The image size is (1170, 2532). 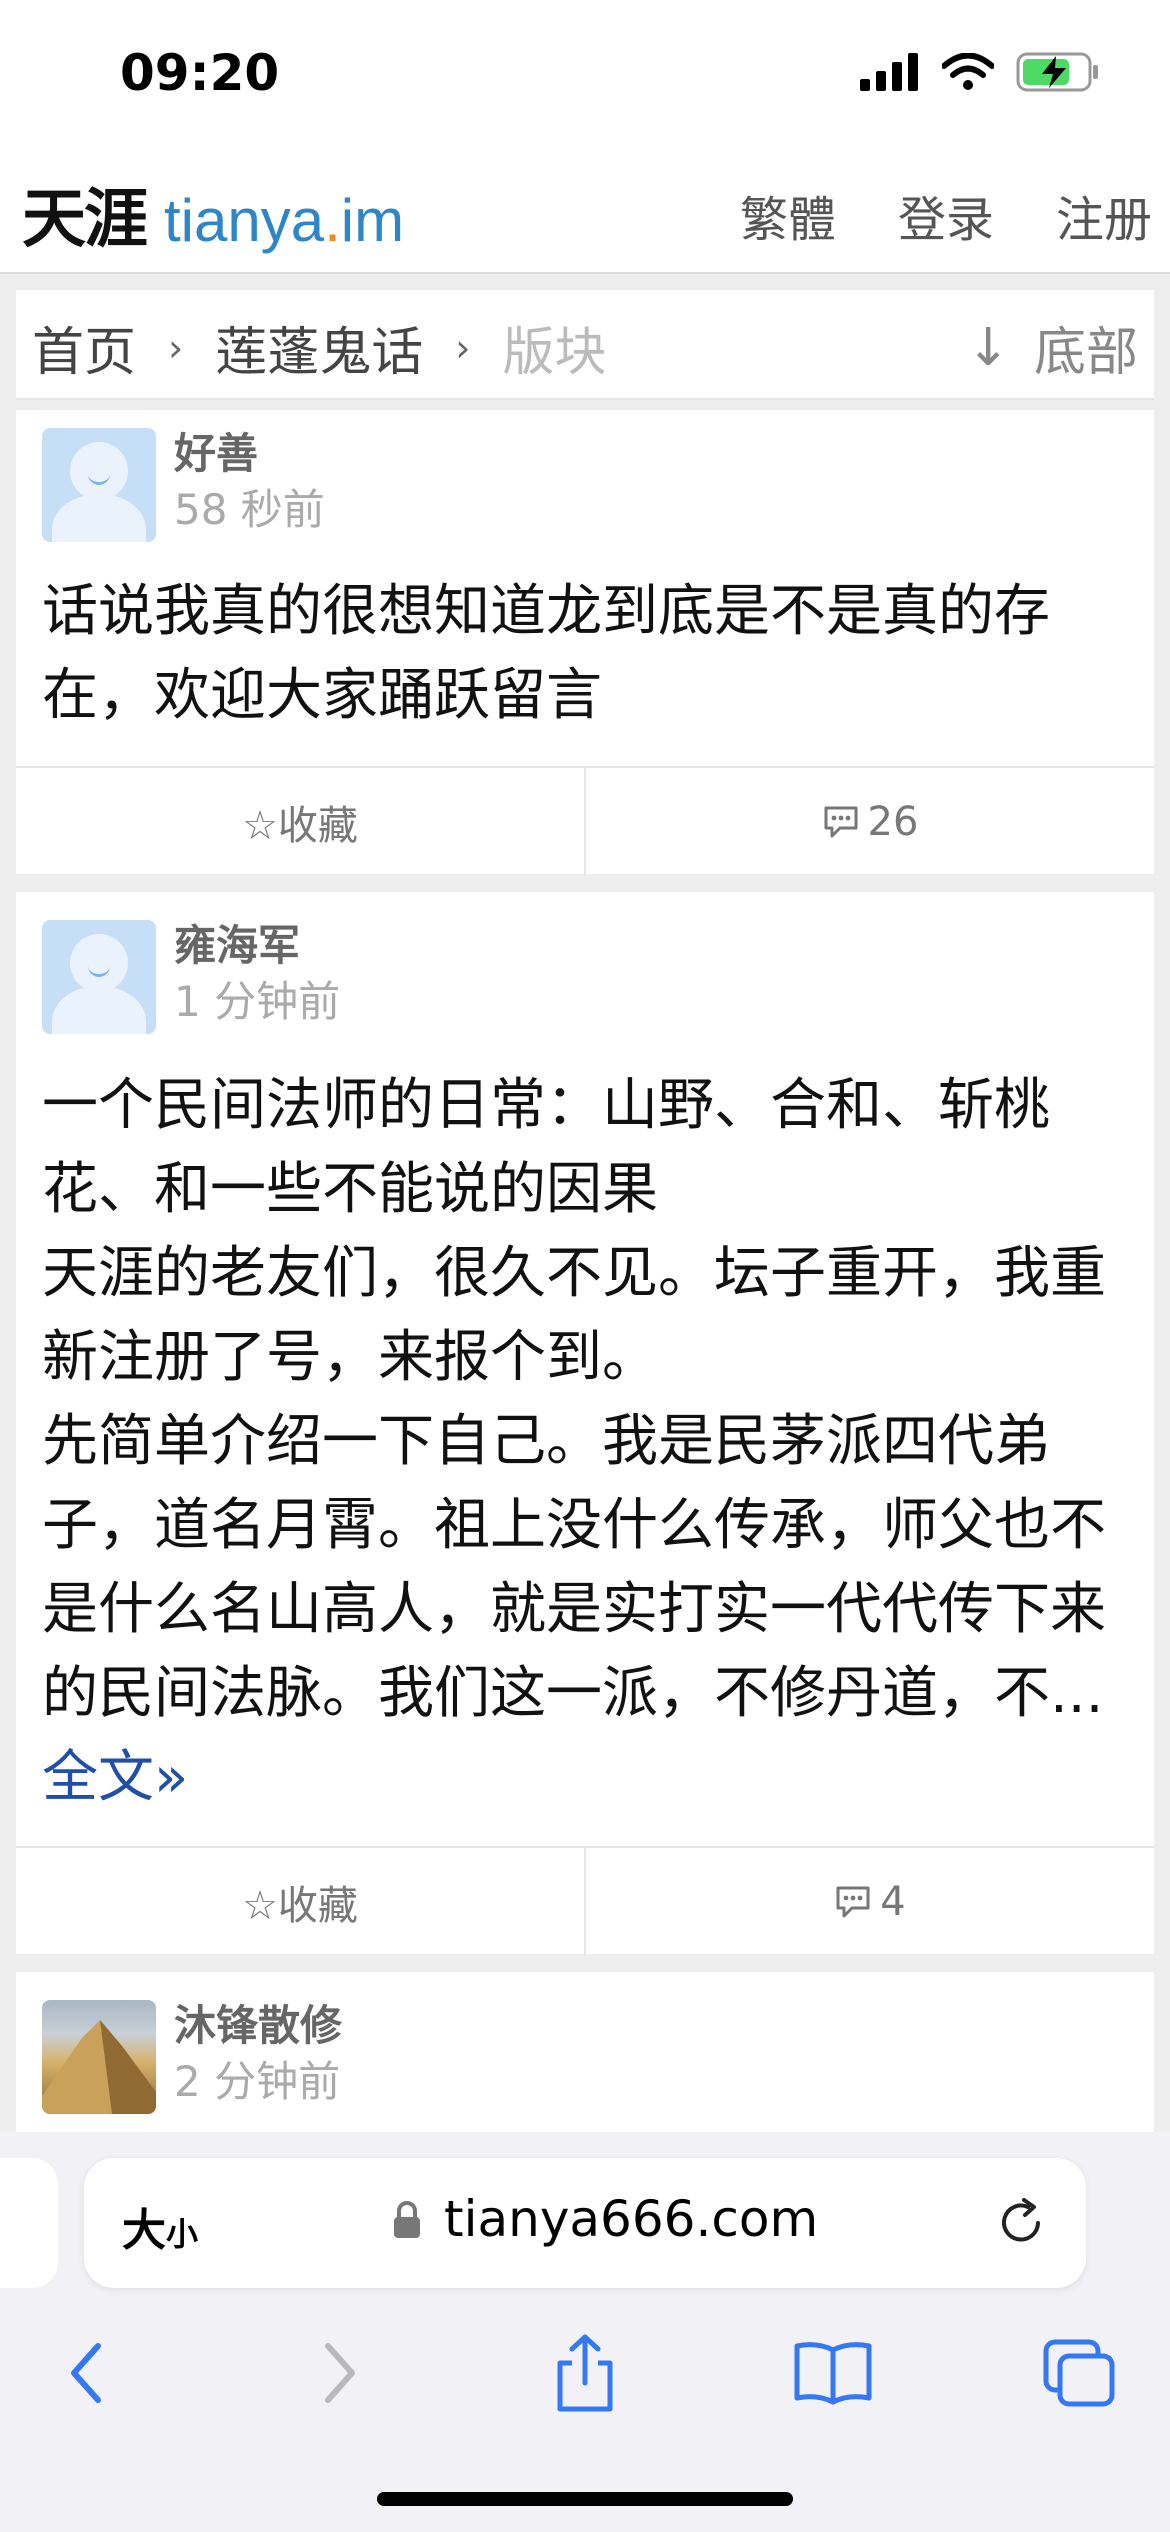 I want to click on book-icon, so click(x=833, y=2373).